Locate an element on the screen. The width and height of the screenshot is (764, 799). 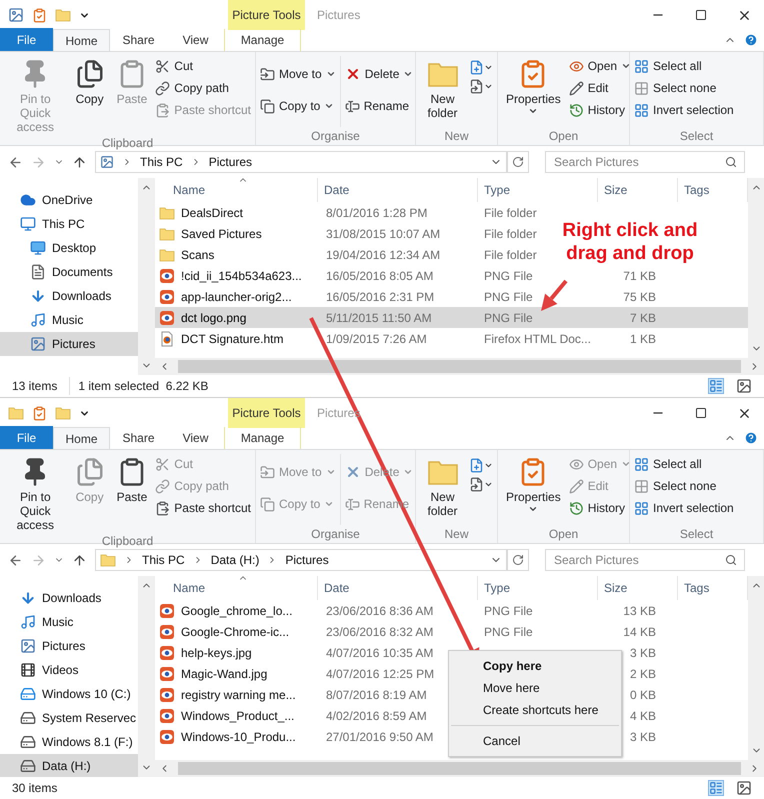
file-name: DealsDirect is located at coordinates (212, 213).